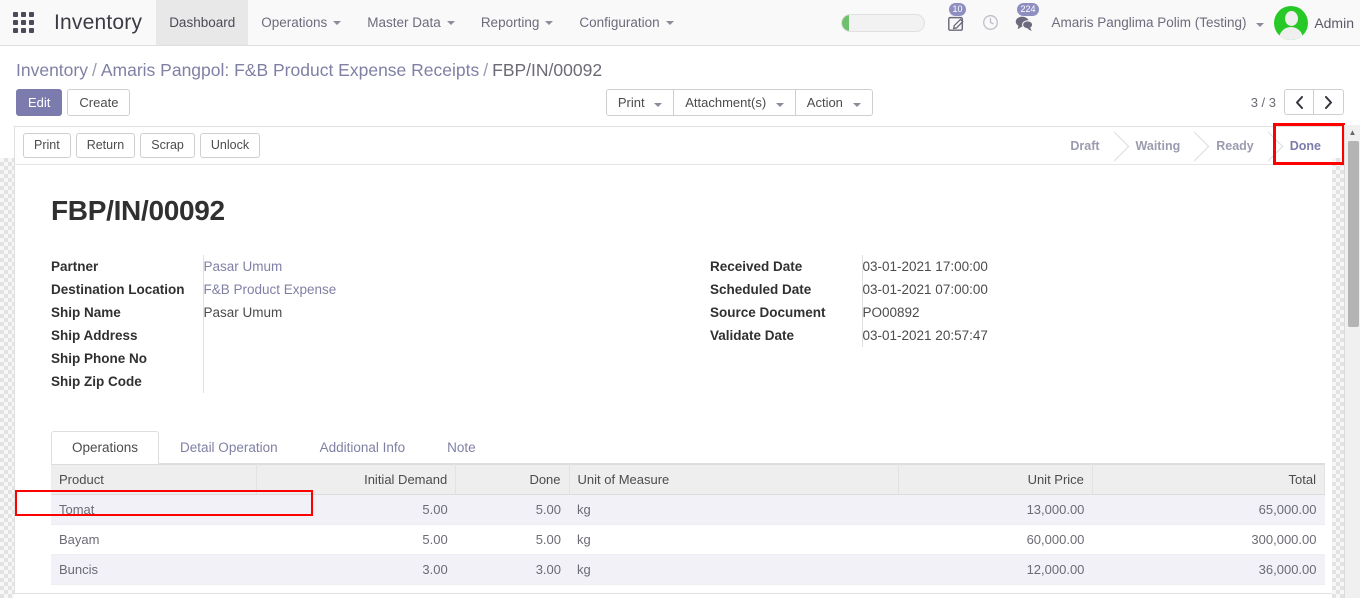  Describe the element at coordinates (292, 289) in the screenshot. I see `field-value-destination-location: F&B Product Expense` at that location.